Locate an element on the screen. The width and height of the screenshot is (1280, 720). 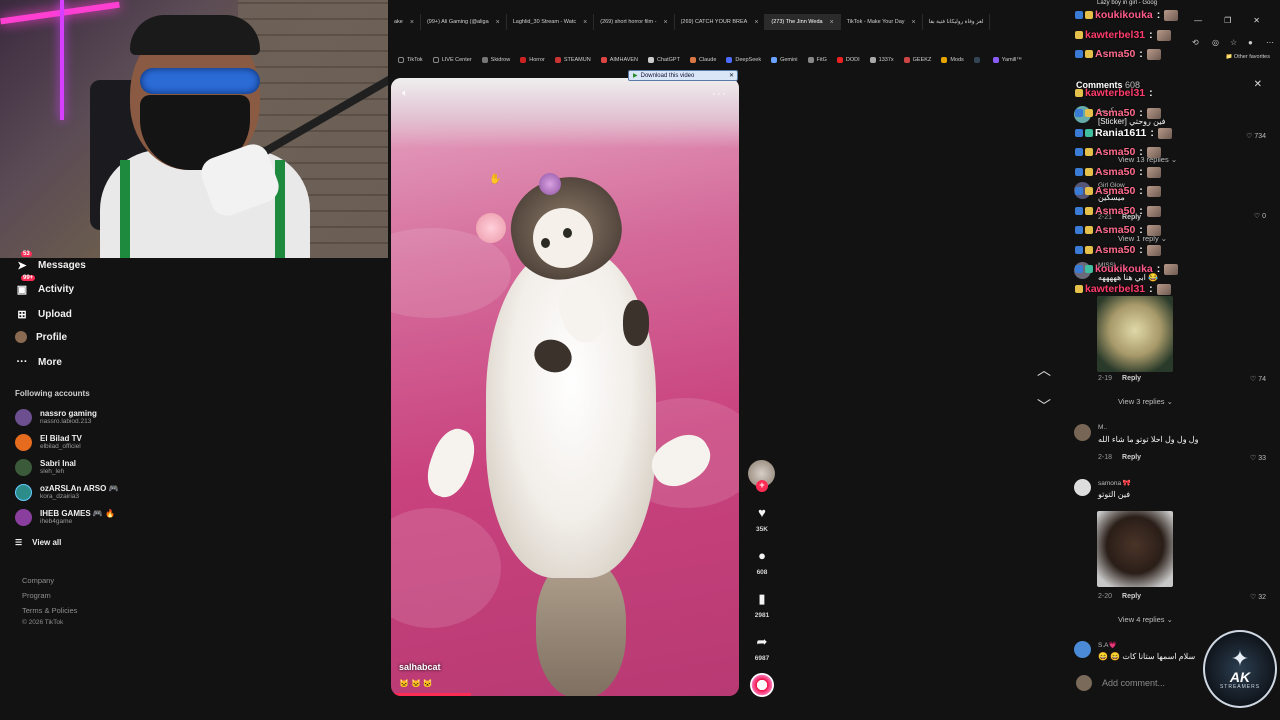
favorites-icon: ☆ is located at coordinates (1233, 42).